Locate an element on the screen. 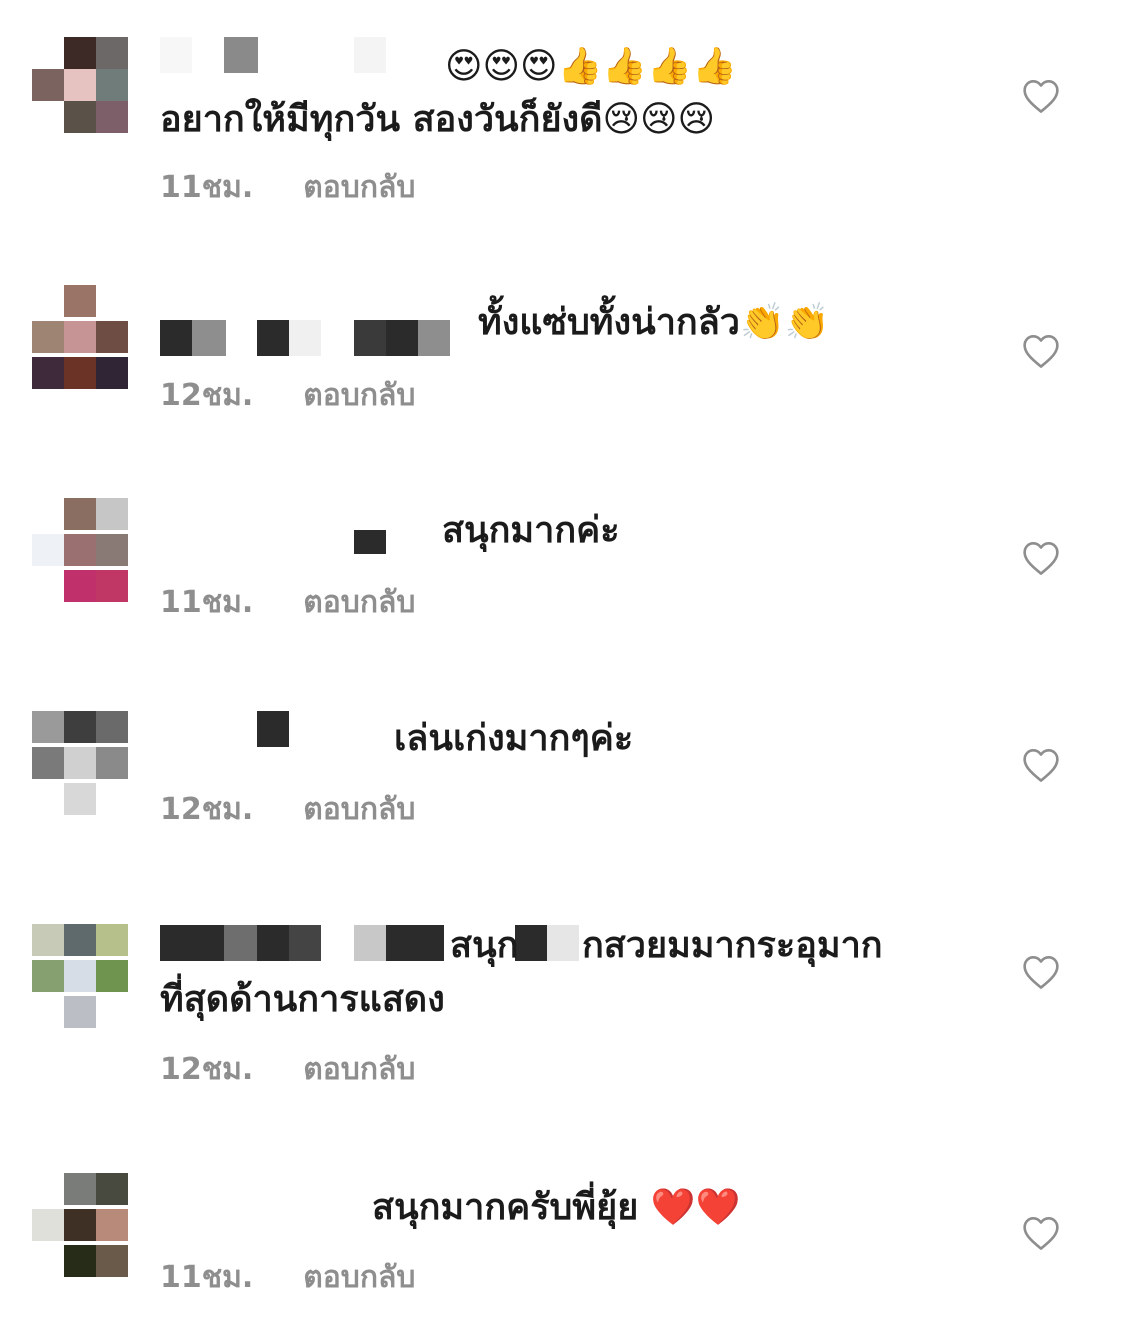 The image size is (1125, 1327). comment-text: เล่นเก่งมากๆค่ะ is located at coordinates (514, 738).